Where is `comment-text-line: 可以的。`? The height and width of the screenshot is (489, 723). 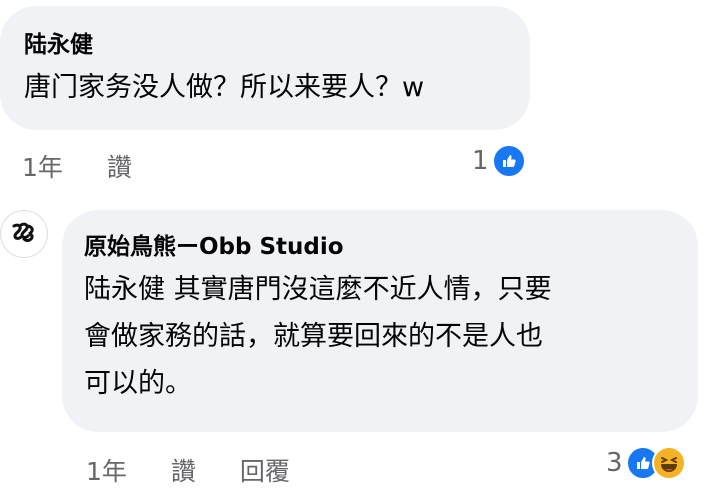 comment-text-line: 可以的。 is located at coordinates (138, 383).